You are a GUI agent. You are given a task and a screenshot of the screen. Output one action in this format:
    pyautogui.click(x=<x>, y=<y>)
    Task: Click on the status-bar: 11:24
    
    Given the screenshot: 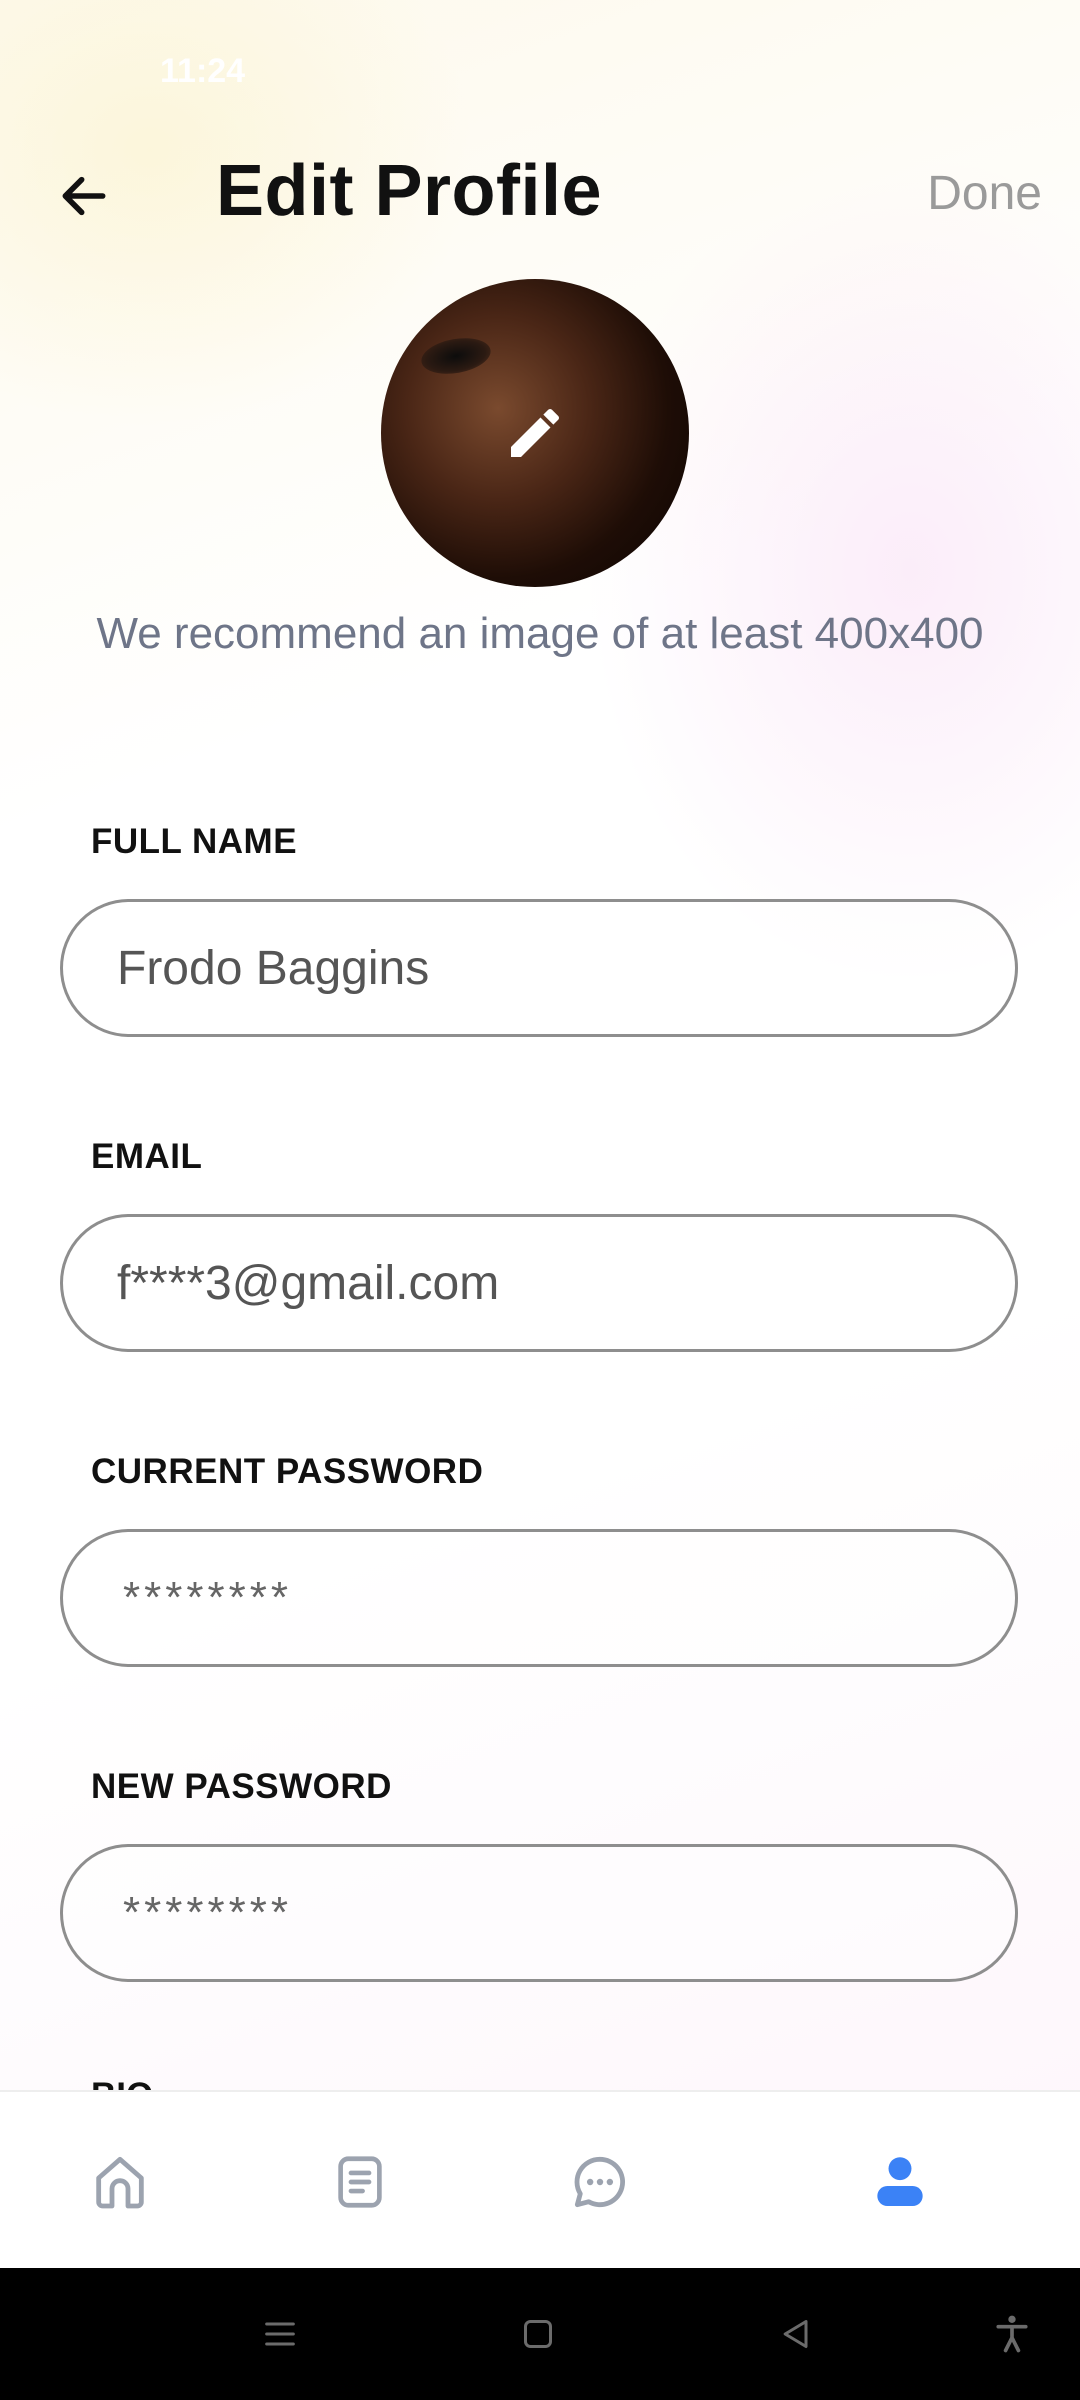 What is the action you would take?
    pyautogui.click(x=540, y=65)
    